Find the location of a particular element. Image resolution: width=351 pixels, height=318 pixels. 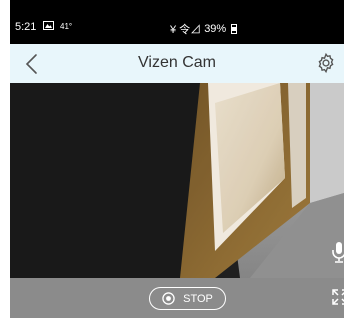

battery-icon is located at coordinates (234, 29).